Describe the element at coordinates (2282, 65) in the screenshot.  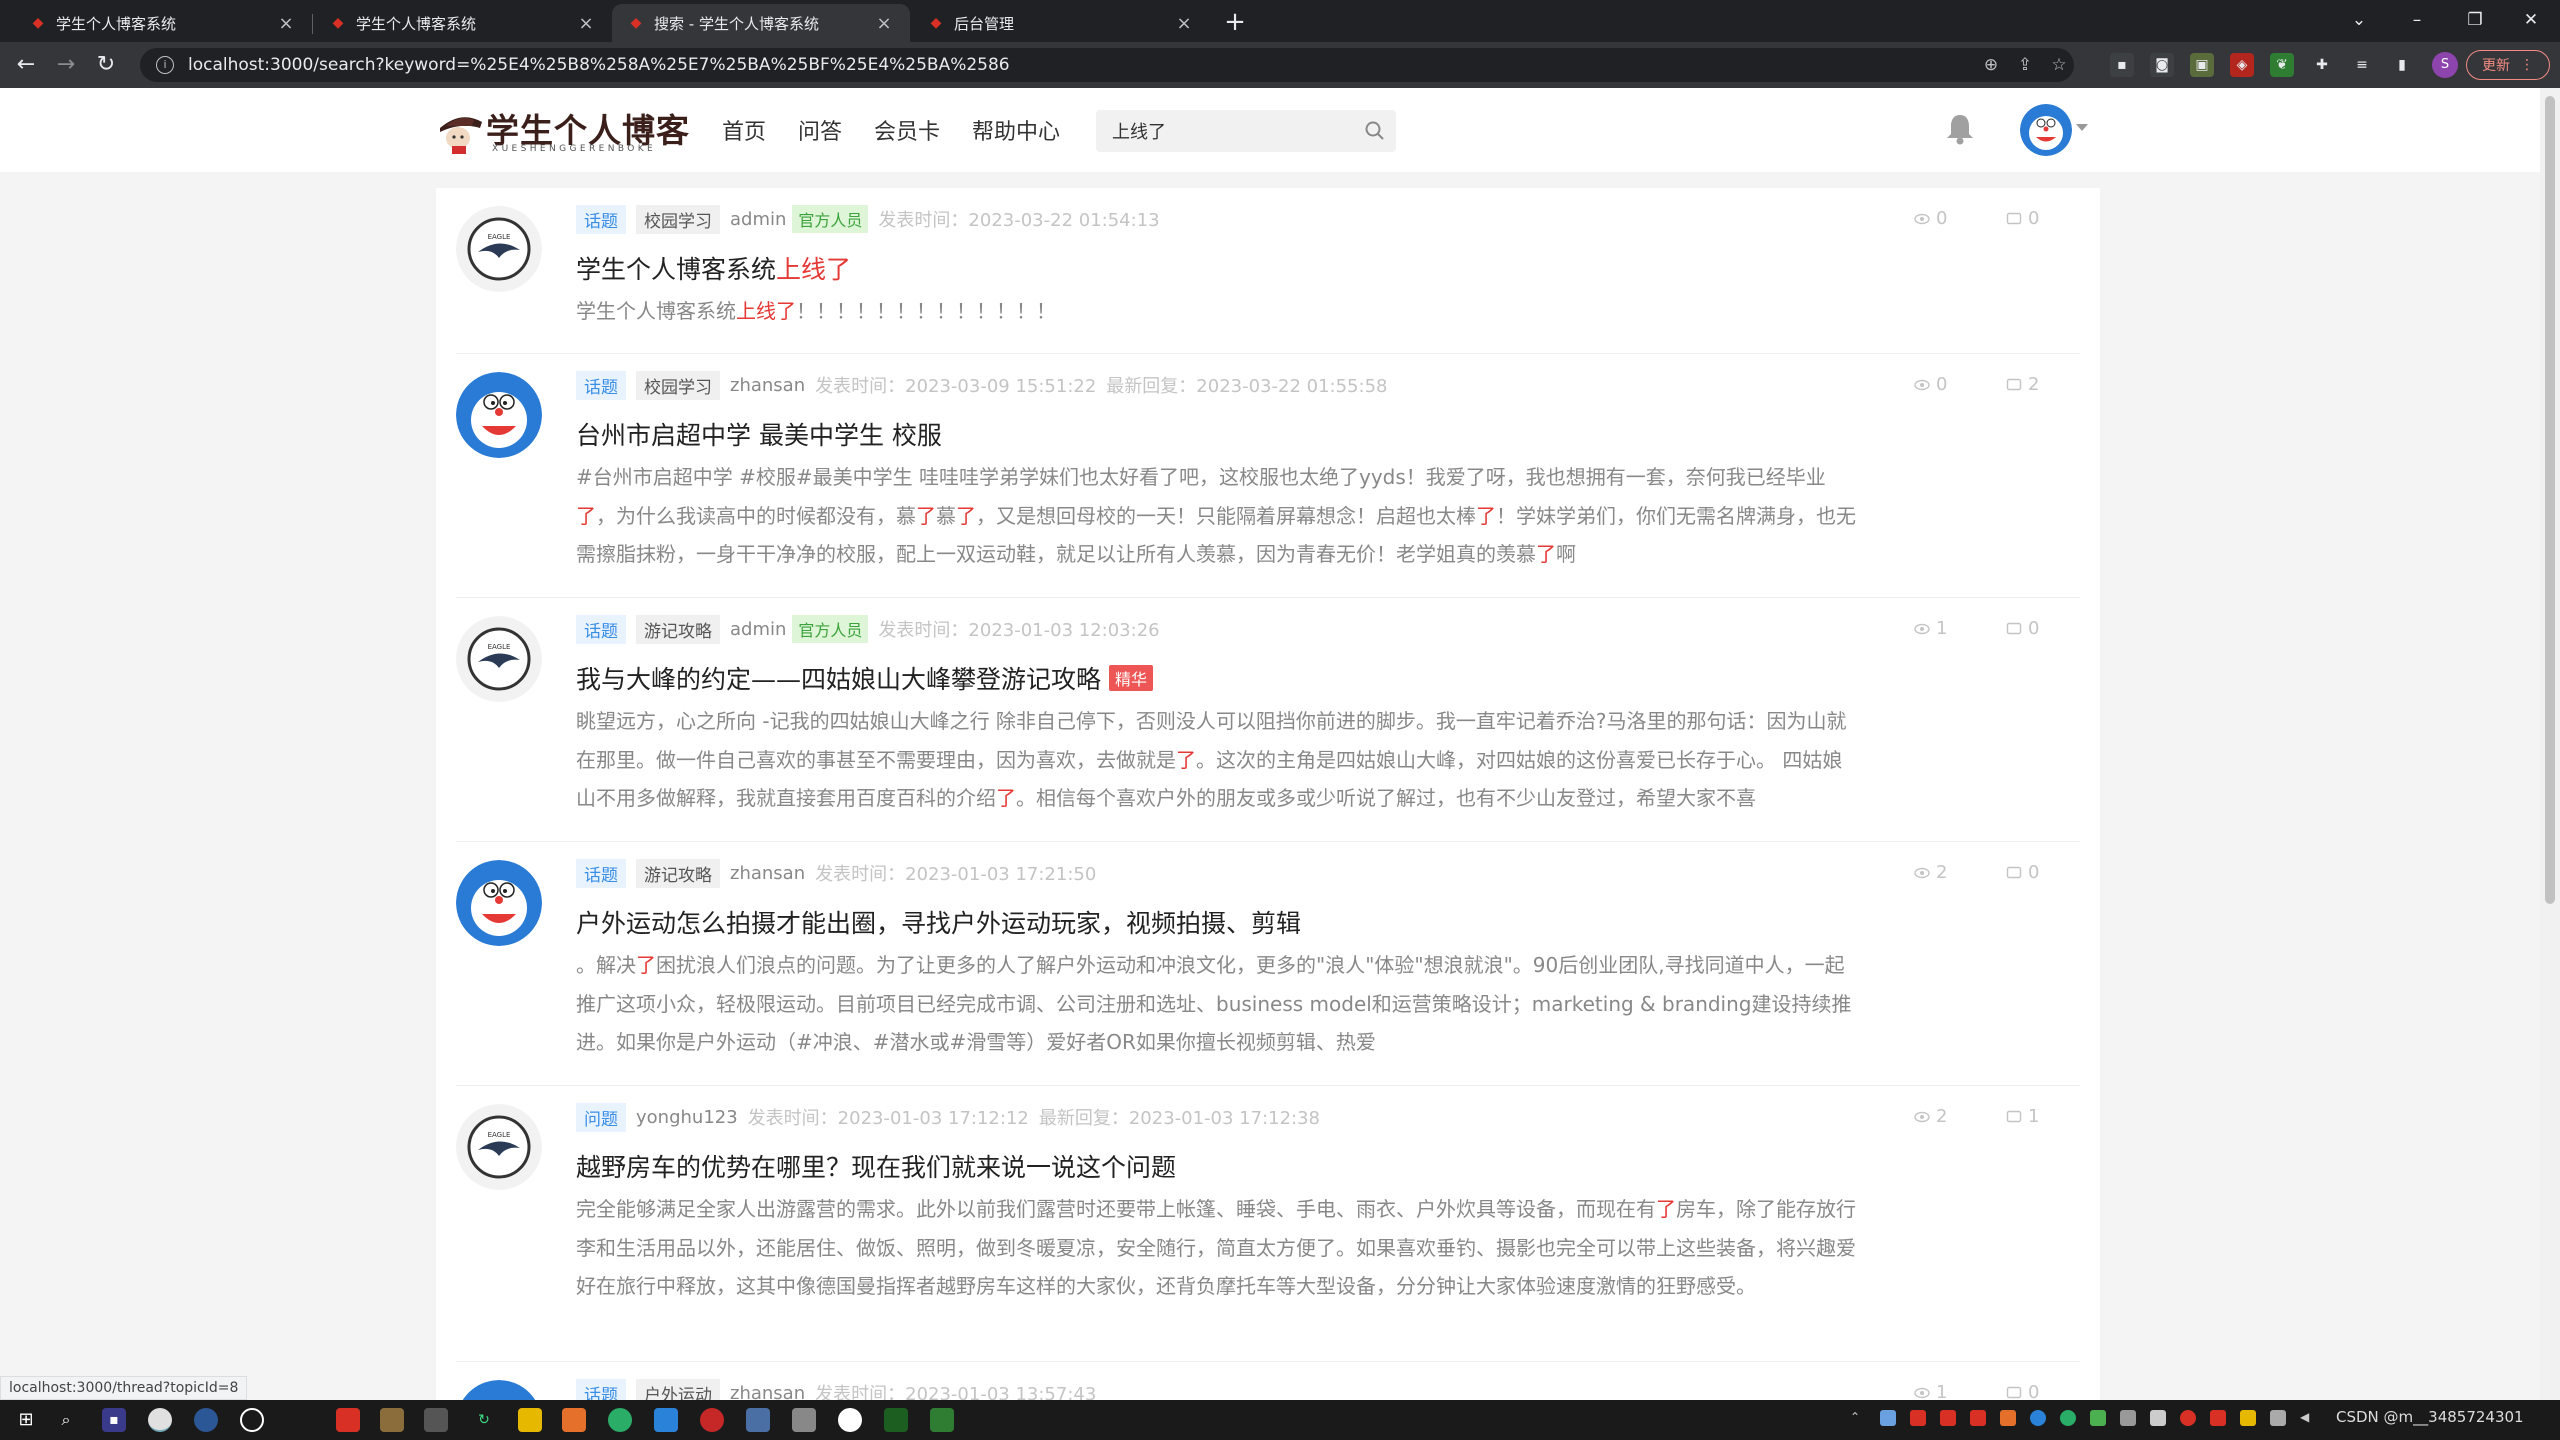
I see `extension-leaf-icon: ❦` at that location.